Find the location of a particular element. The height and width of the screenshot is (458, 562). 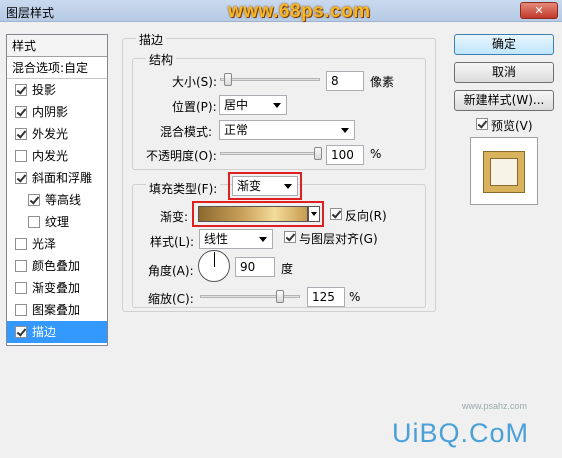

style-item-label: 外发光 is located at coordinates (50, 134).